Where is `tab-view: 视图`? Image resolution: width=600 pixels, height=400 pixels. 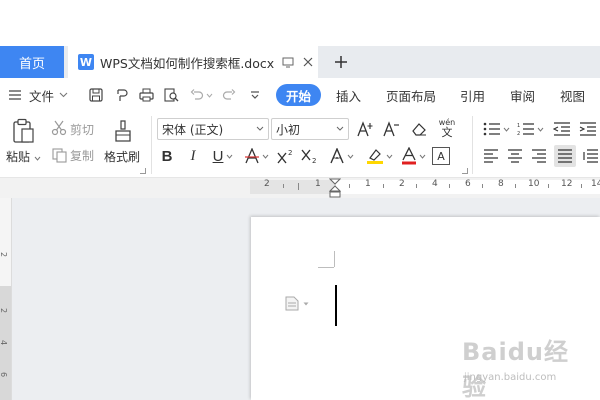
tab-view: 视图 is located at coordinates (572, 95).